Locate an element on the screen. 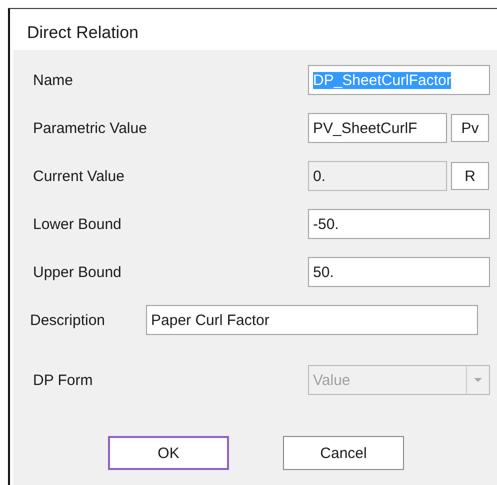  input-field: -50. is located at coordinates (399, 224).